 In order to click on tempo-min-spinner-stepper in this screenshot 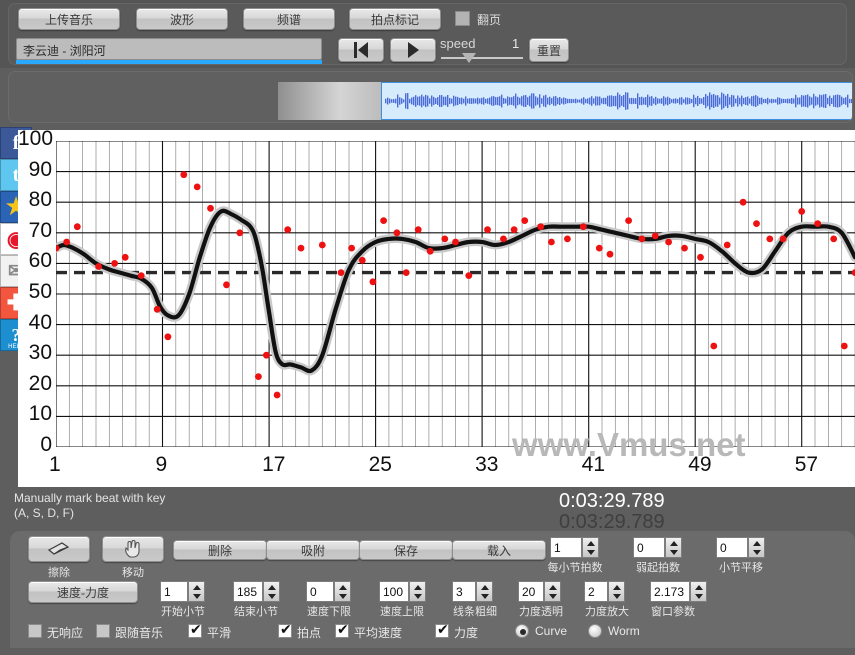, I will do `click(342, 591)`.